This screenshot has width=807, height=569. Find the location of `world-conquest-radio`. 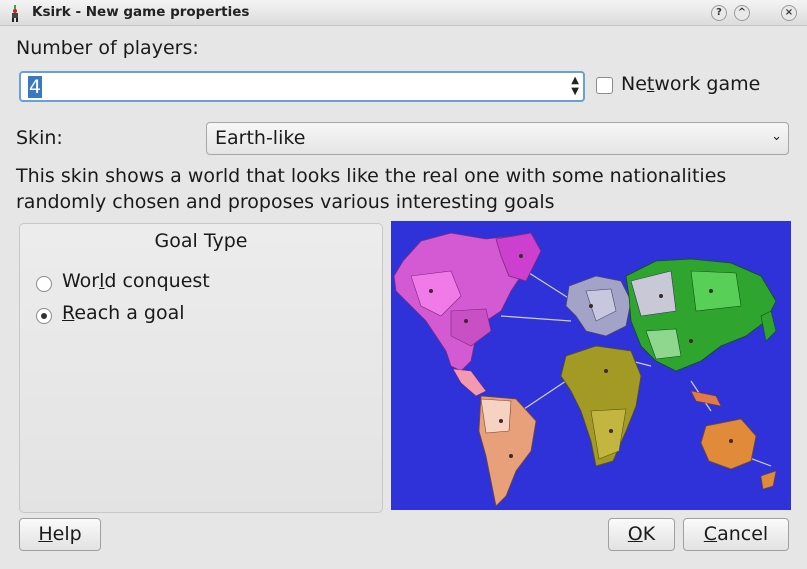

world-conquest-radio is located at coordinates (44, 284).